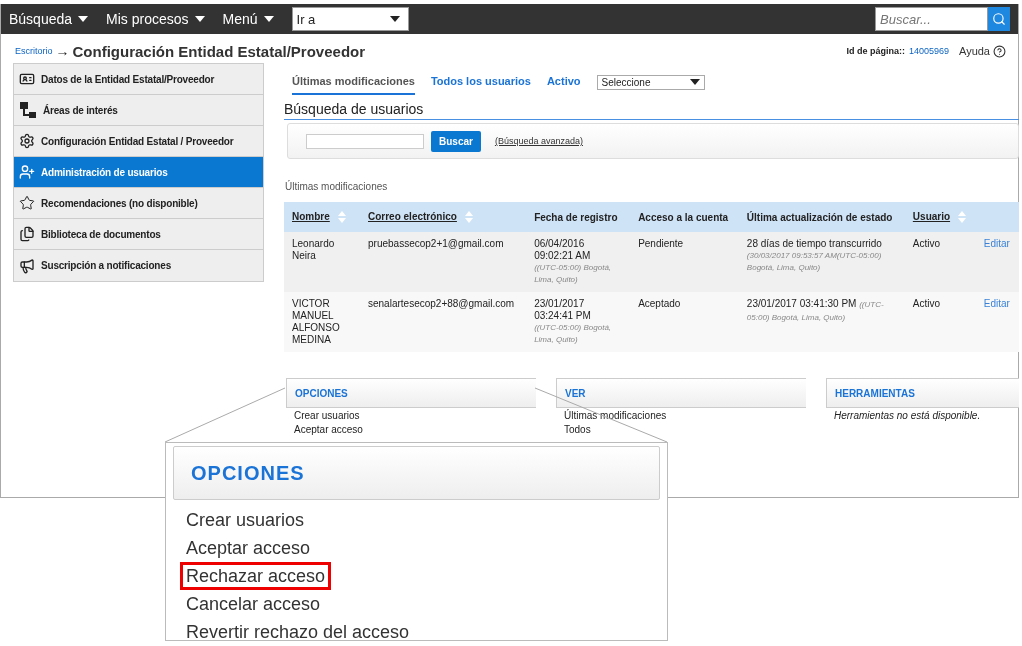  What do you see at coordinates (27, 234) in the screenshot?
I see `documents-icon` at bounding box center [27, 234].